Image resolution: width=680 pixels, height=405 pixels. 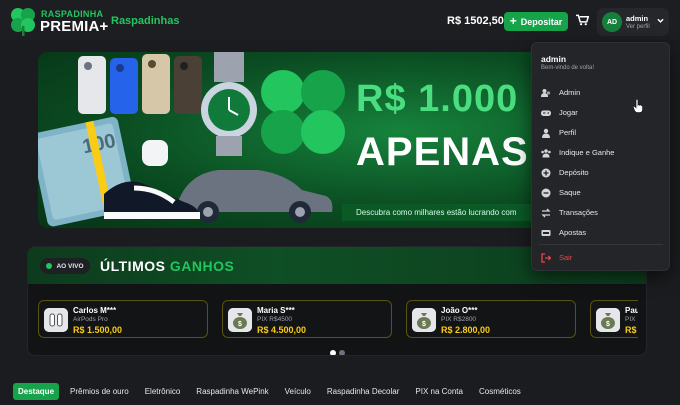 I want to click on tab-destaque: Destaque, so click(x=36, y=391).